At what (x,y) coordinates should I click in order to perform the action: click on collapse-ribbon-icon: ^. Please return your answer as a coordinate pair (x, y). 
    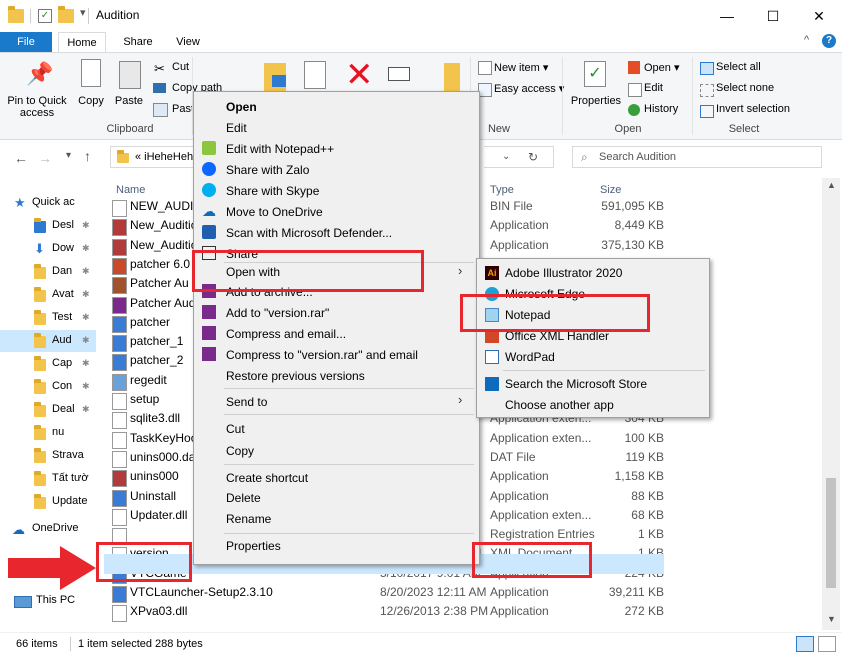
    Looking at the image, I should click on (806, 40).